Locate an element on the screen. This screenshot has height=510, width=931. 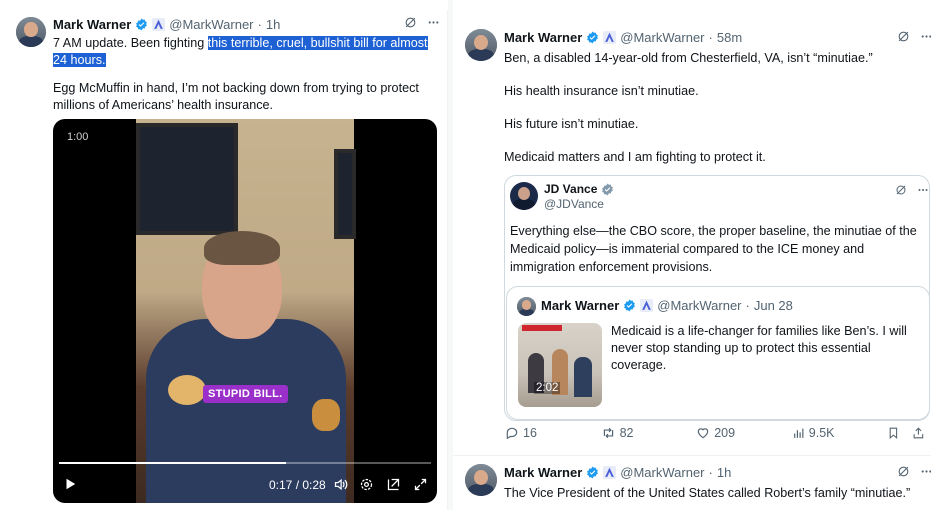
video-corner-time: 1:00 is located at coordinates (78, 137).